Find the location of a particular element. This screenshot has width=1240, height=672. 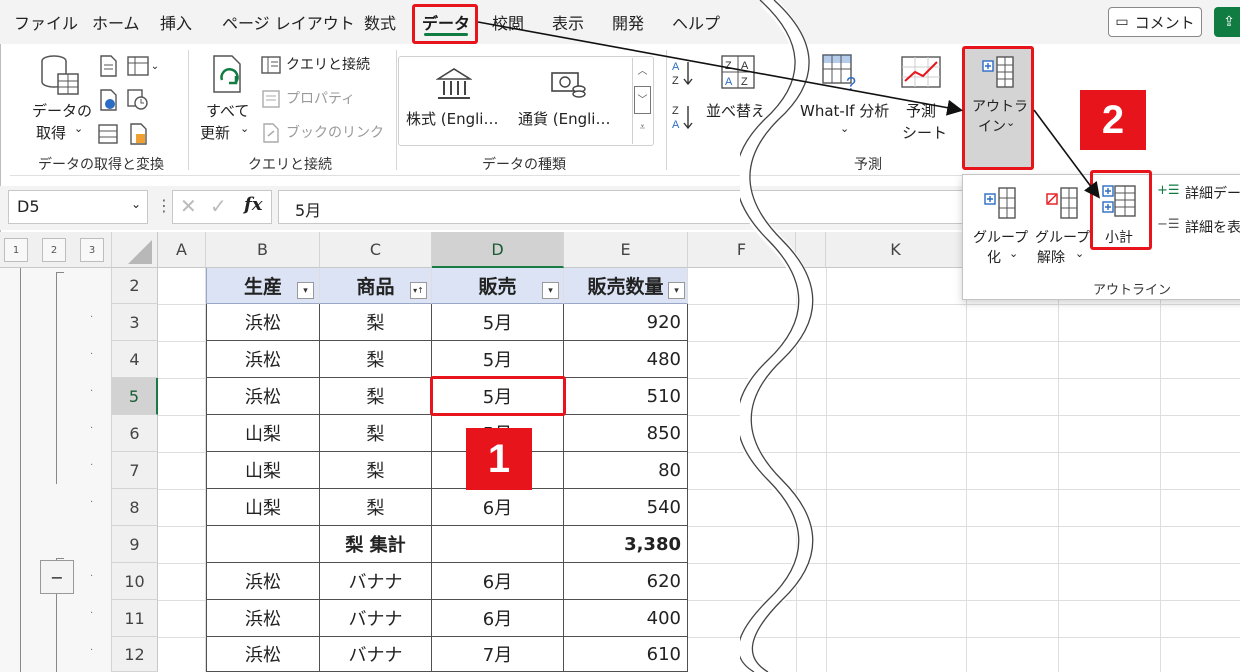

step-badge-2: 2 is located at coordinates (1113, 120).